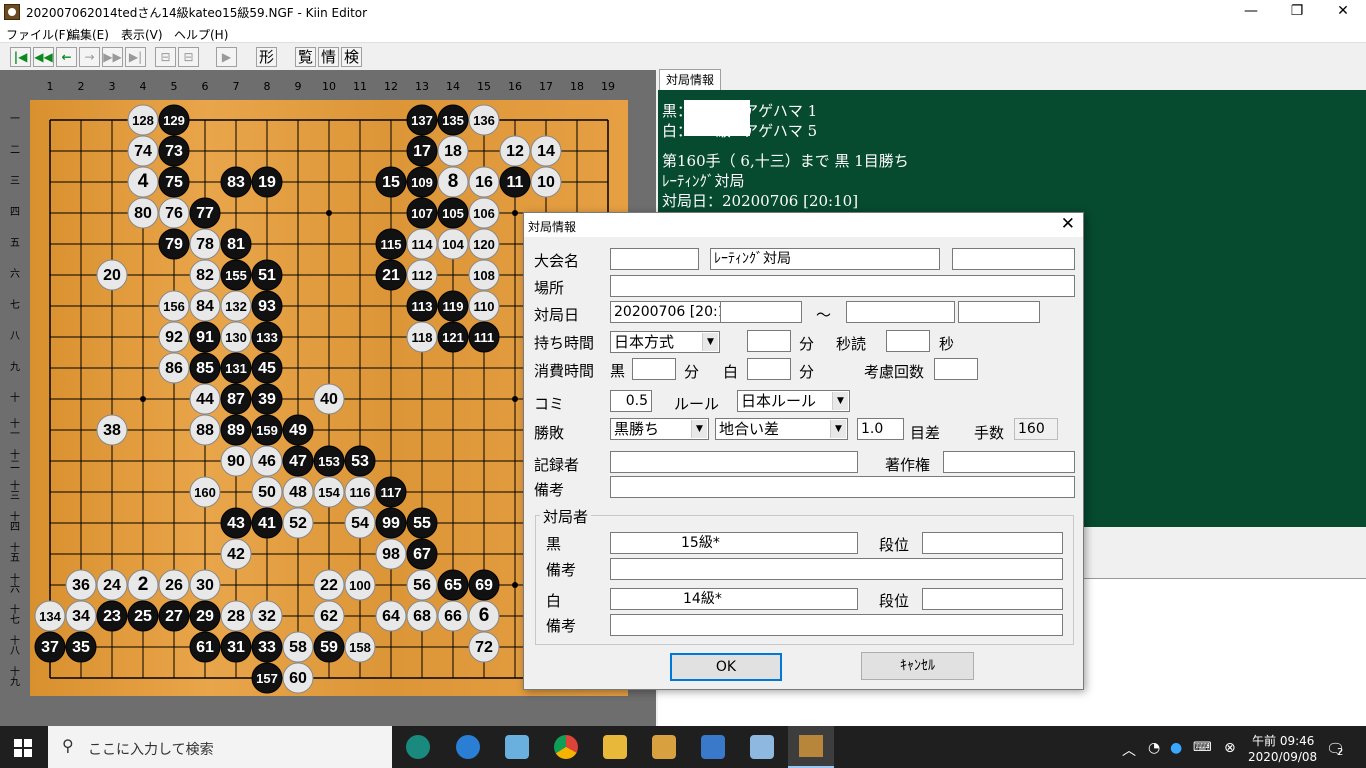  Describe the element at coordinates (81, 585) in the screenshot. I see `white-stone: 36` at that location.